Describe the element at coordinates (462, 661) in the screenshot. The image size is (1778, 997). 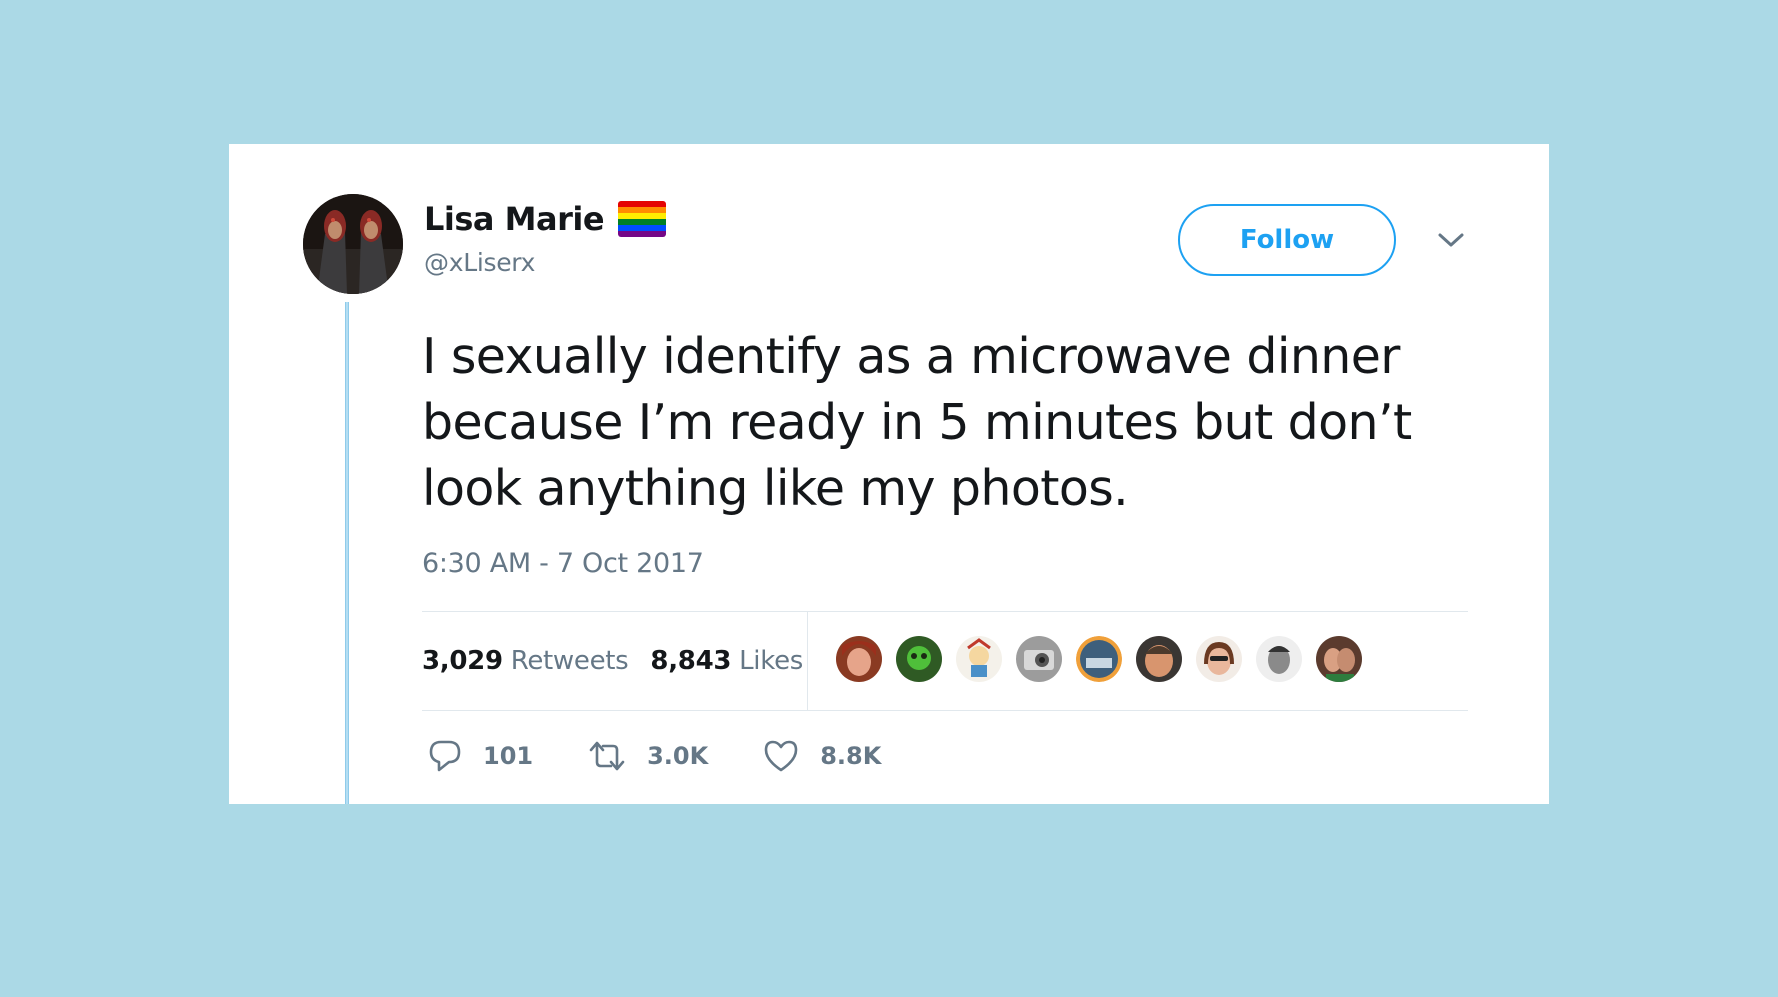
I see `retweets-count: 3,029` at that location.